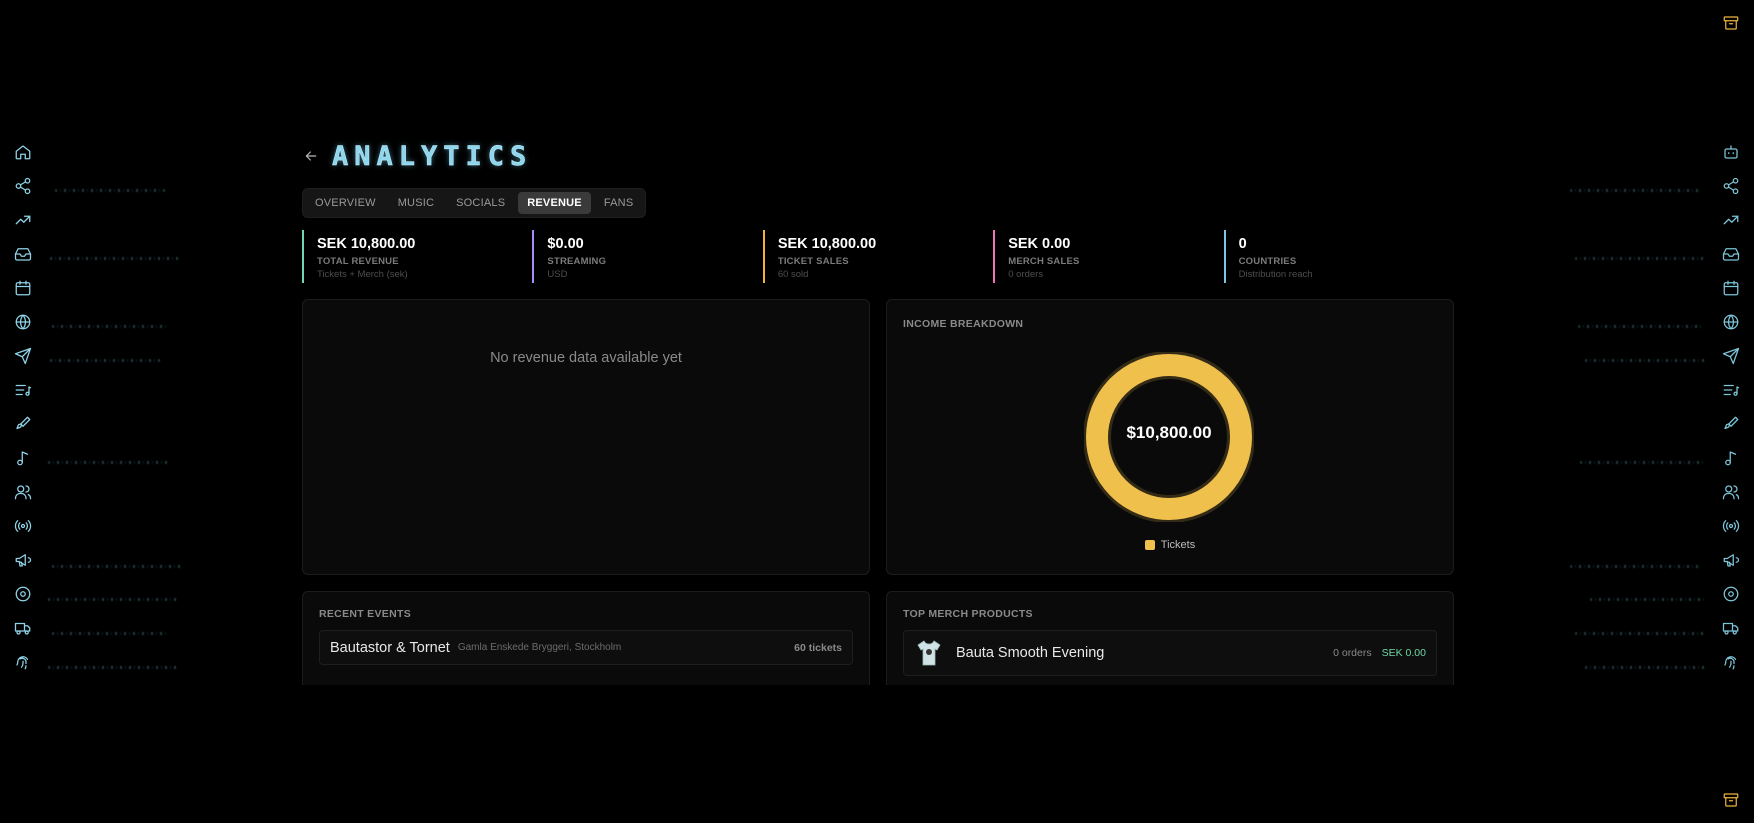 This screenshot has width=1754, height=823. I want to click on donut-chart: $10,800.00, so click(1169, 437).